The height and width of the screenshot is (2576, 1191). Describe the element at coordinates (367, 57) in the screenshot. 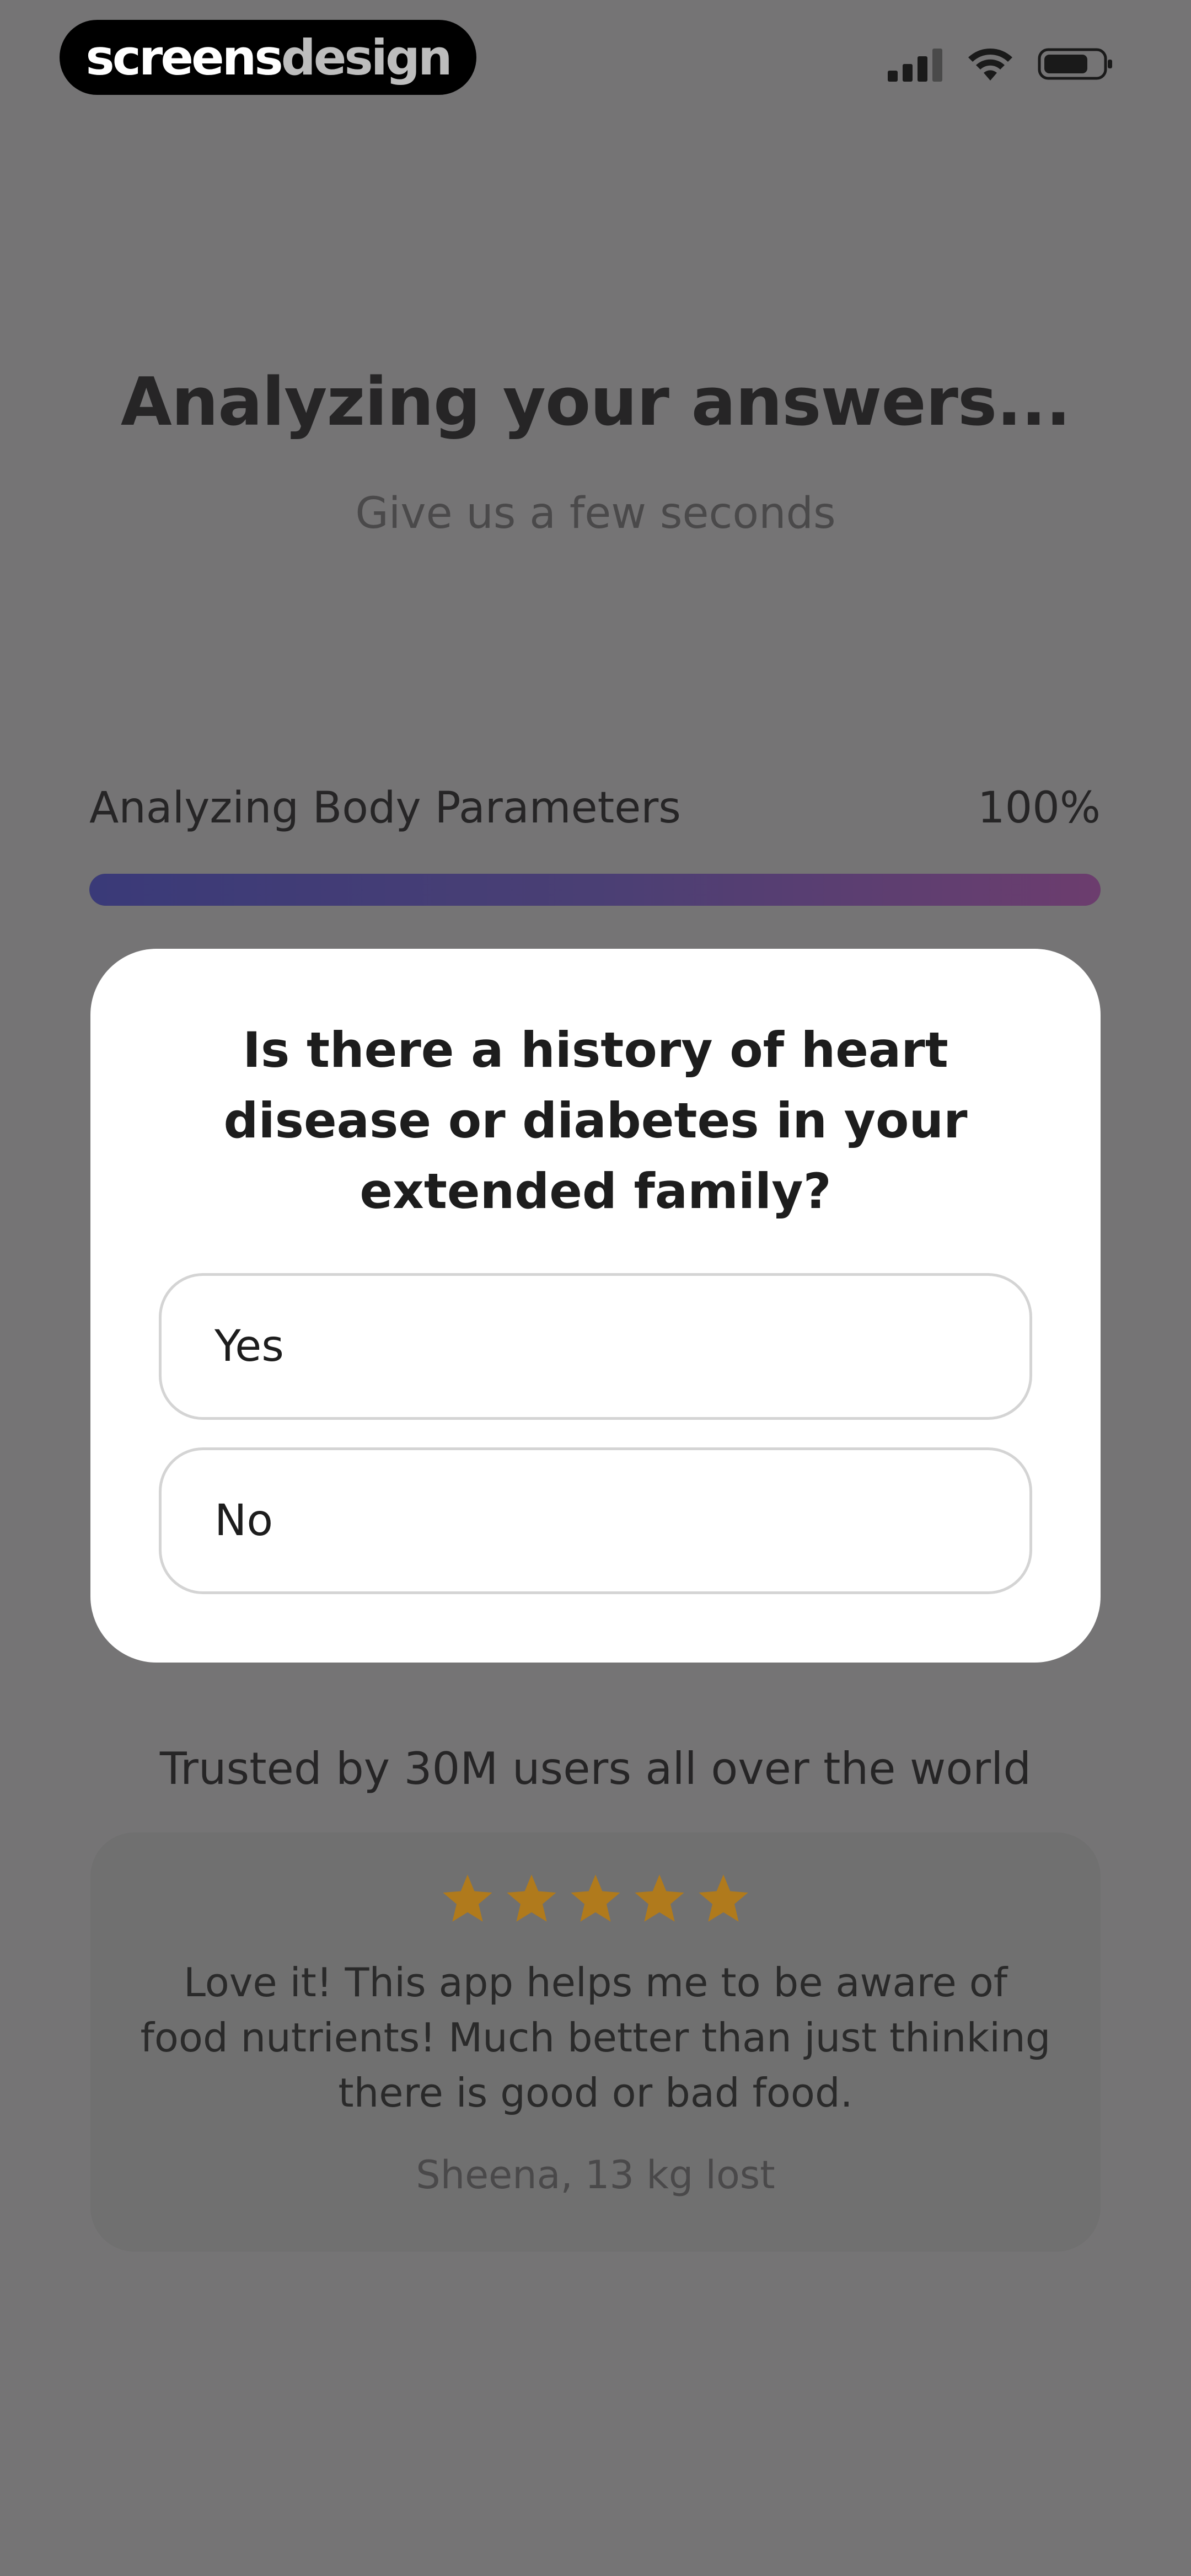

I see `brand-text-design: design` at that location.